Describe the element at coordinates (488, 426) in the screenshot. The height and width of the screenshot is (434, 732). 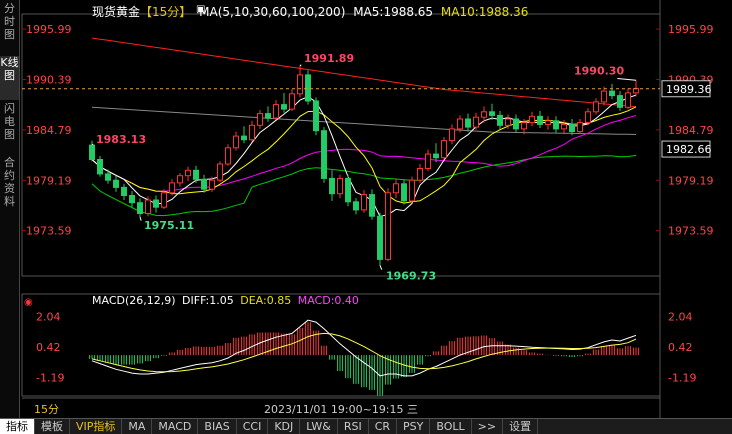
I see `tab-more: >>` at that location.